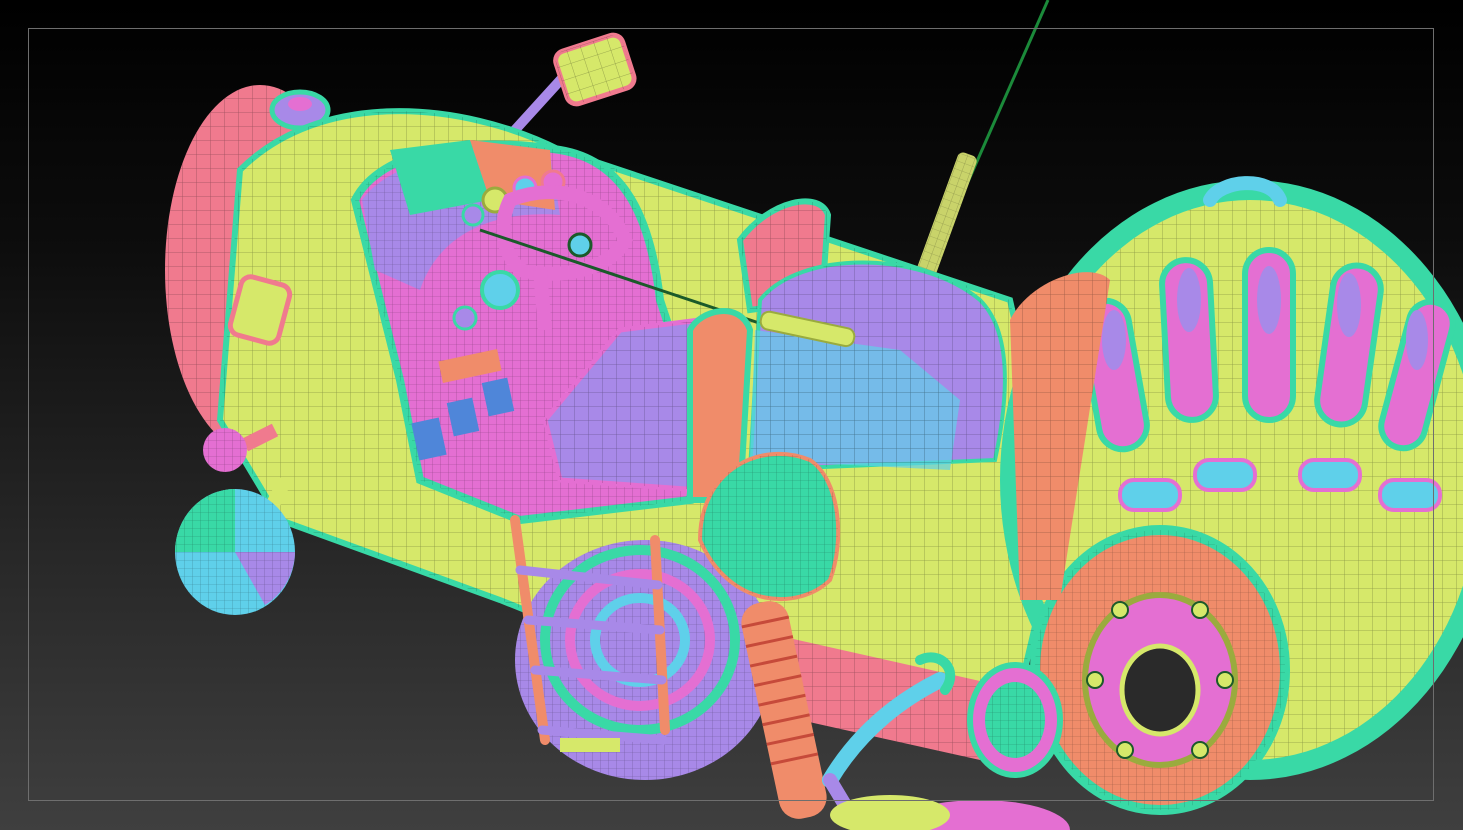 The image size is (1463, 830). Describe the element at coordinates (1015, 720) in the screenshot. I see `headlight-icon` at that location.